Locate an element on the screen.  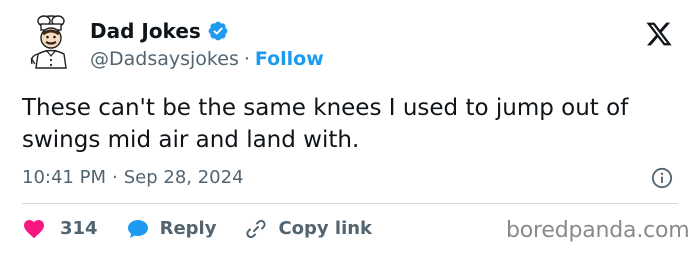
x-logo-icon is located at coordinates (659, 34).